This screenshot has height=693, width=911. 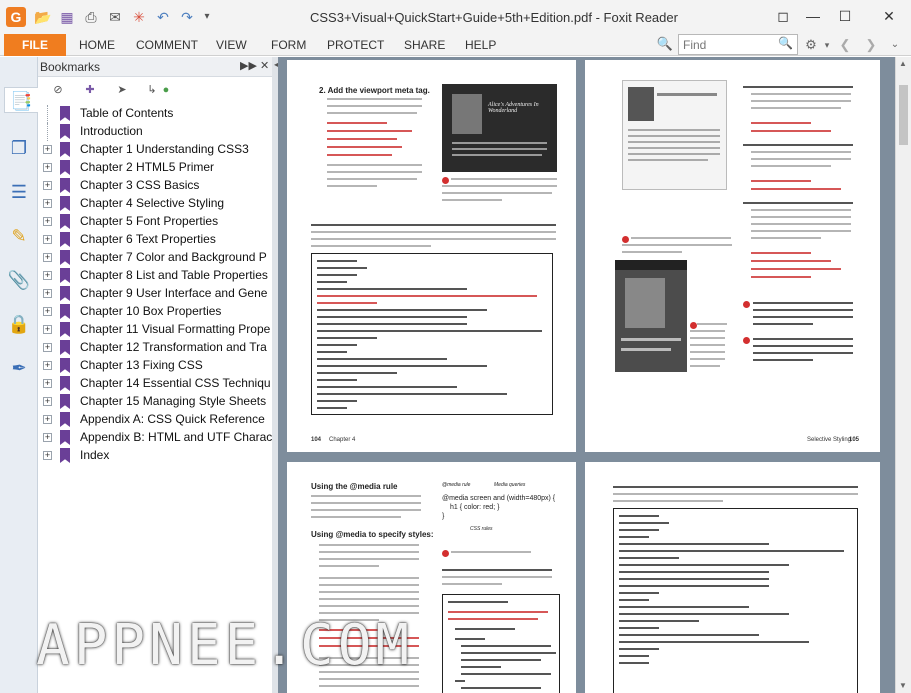 I want to click on signature-icon: ✒, so click(x=19, y=368).